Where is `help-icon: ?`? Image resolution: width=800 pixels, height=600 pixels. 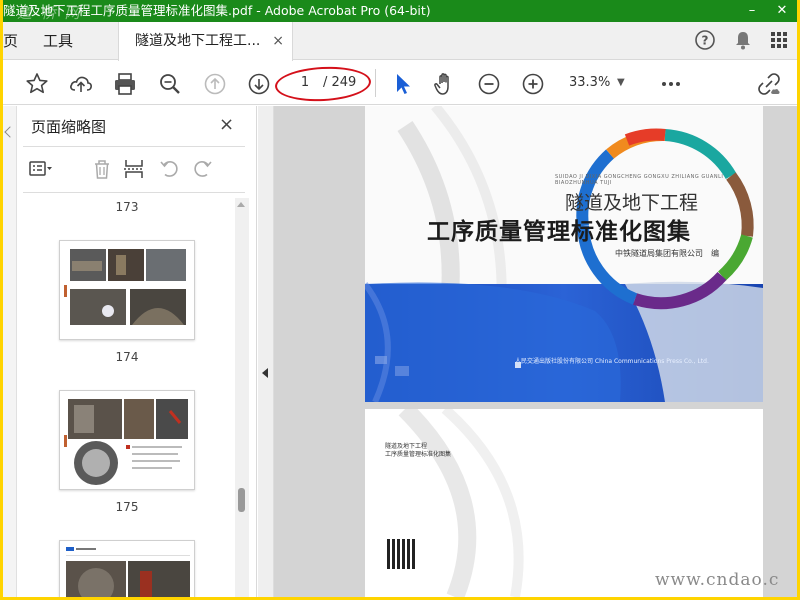 help-icon: ? is located at coordinates (705, 41).